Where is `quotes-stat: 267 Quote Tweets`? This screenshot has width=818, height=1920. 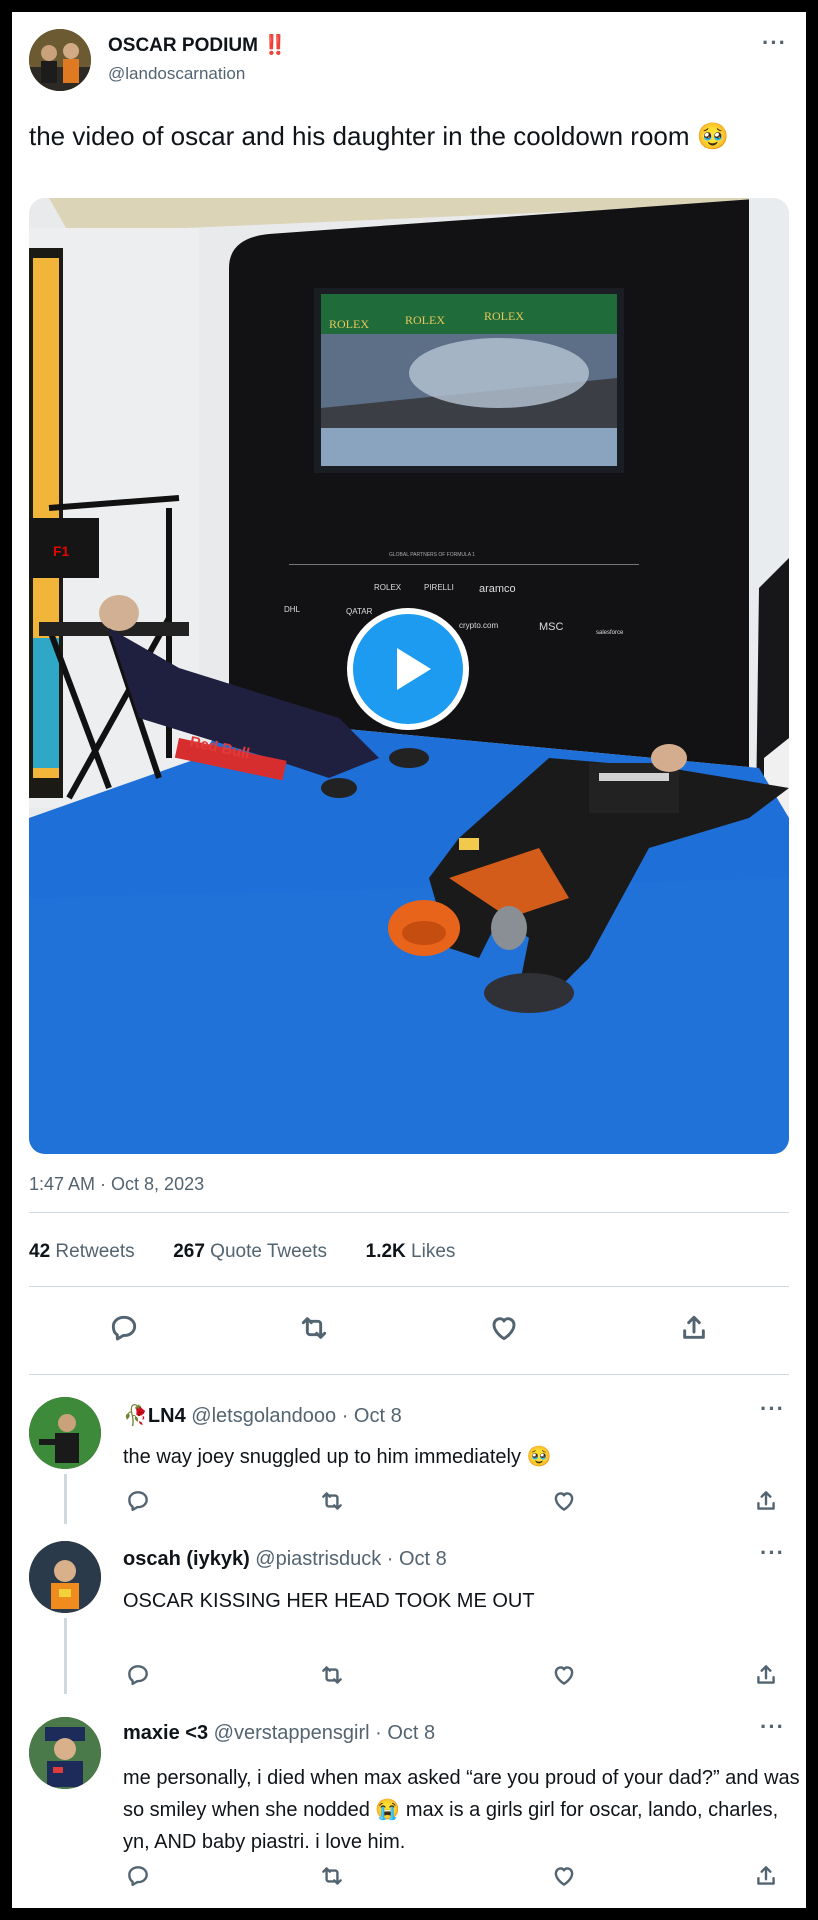 quotes-stat: 267 Quote Tweets is located at coordinates (250, 1251).